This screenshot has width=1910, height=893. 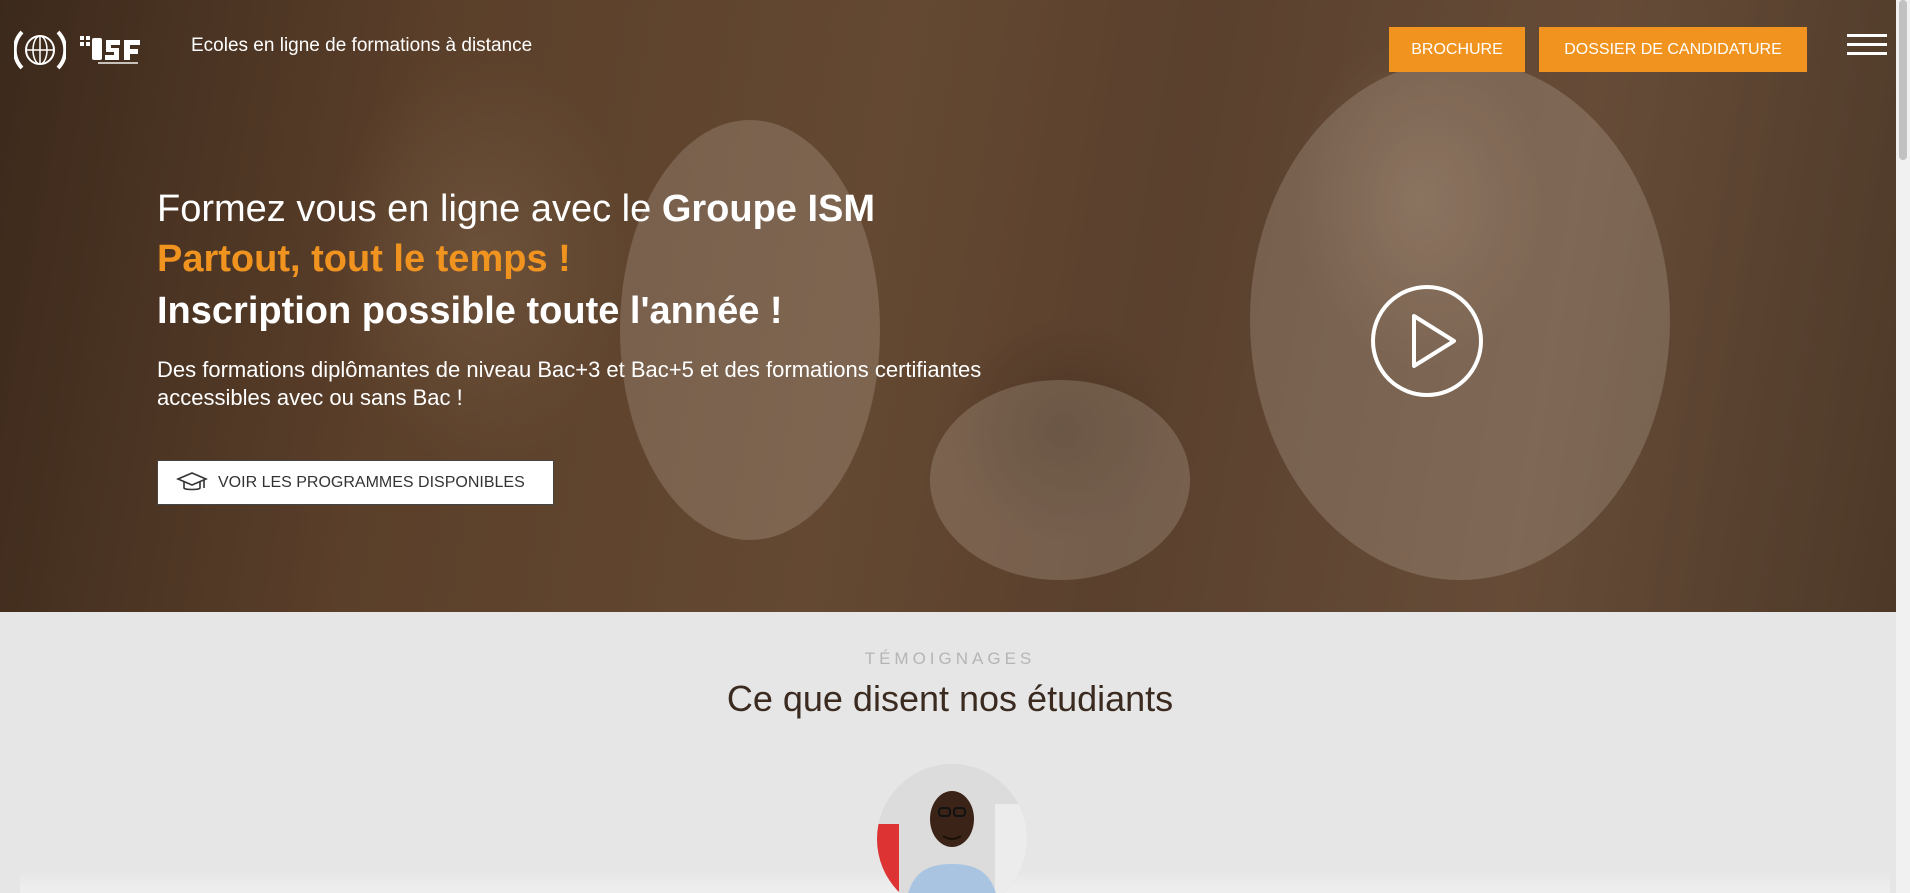 What do you see at coordinates (362, 45) in the screenshot?
I see `site-tagline: Ecoles en ligne de formations à distance` at bounding box center [362, 45].